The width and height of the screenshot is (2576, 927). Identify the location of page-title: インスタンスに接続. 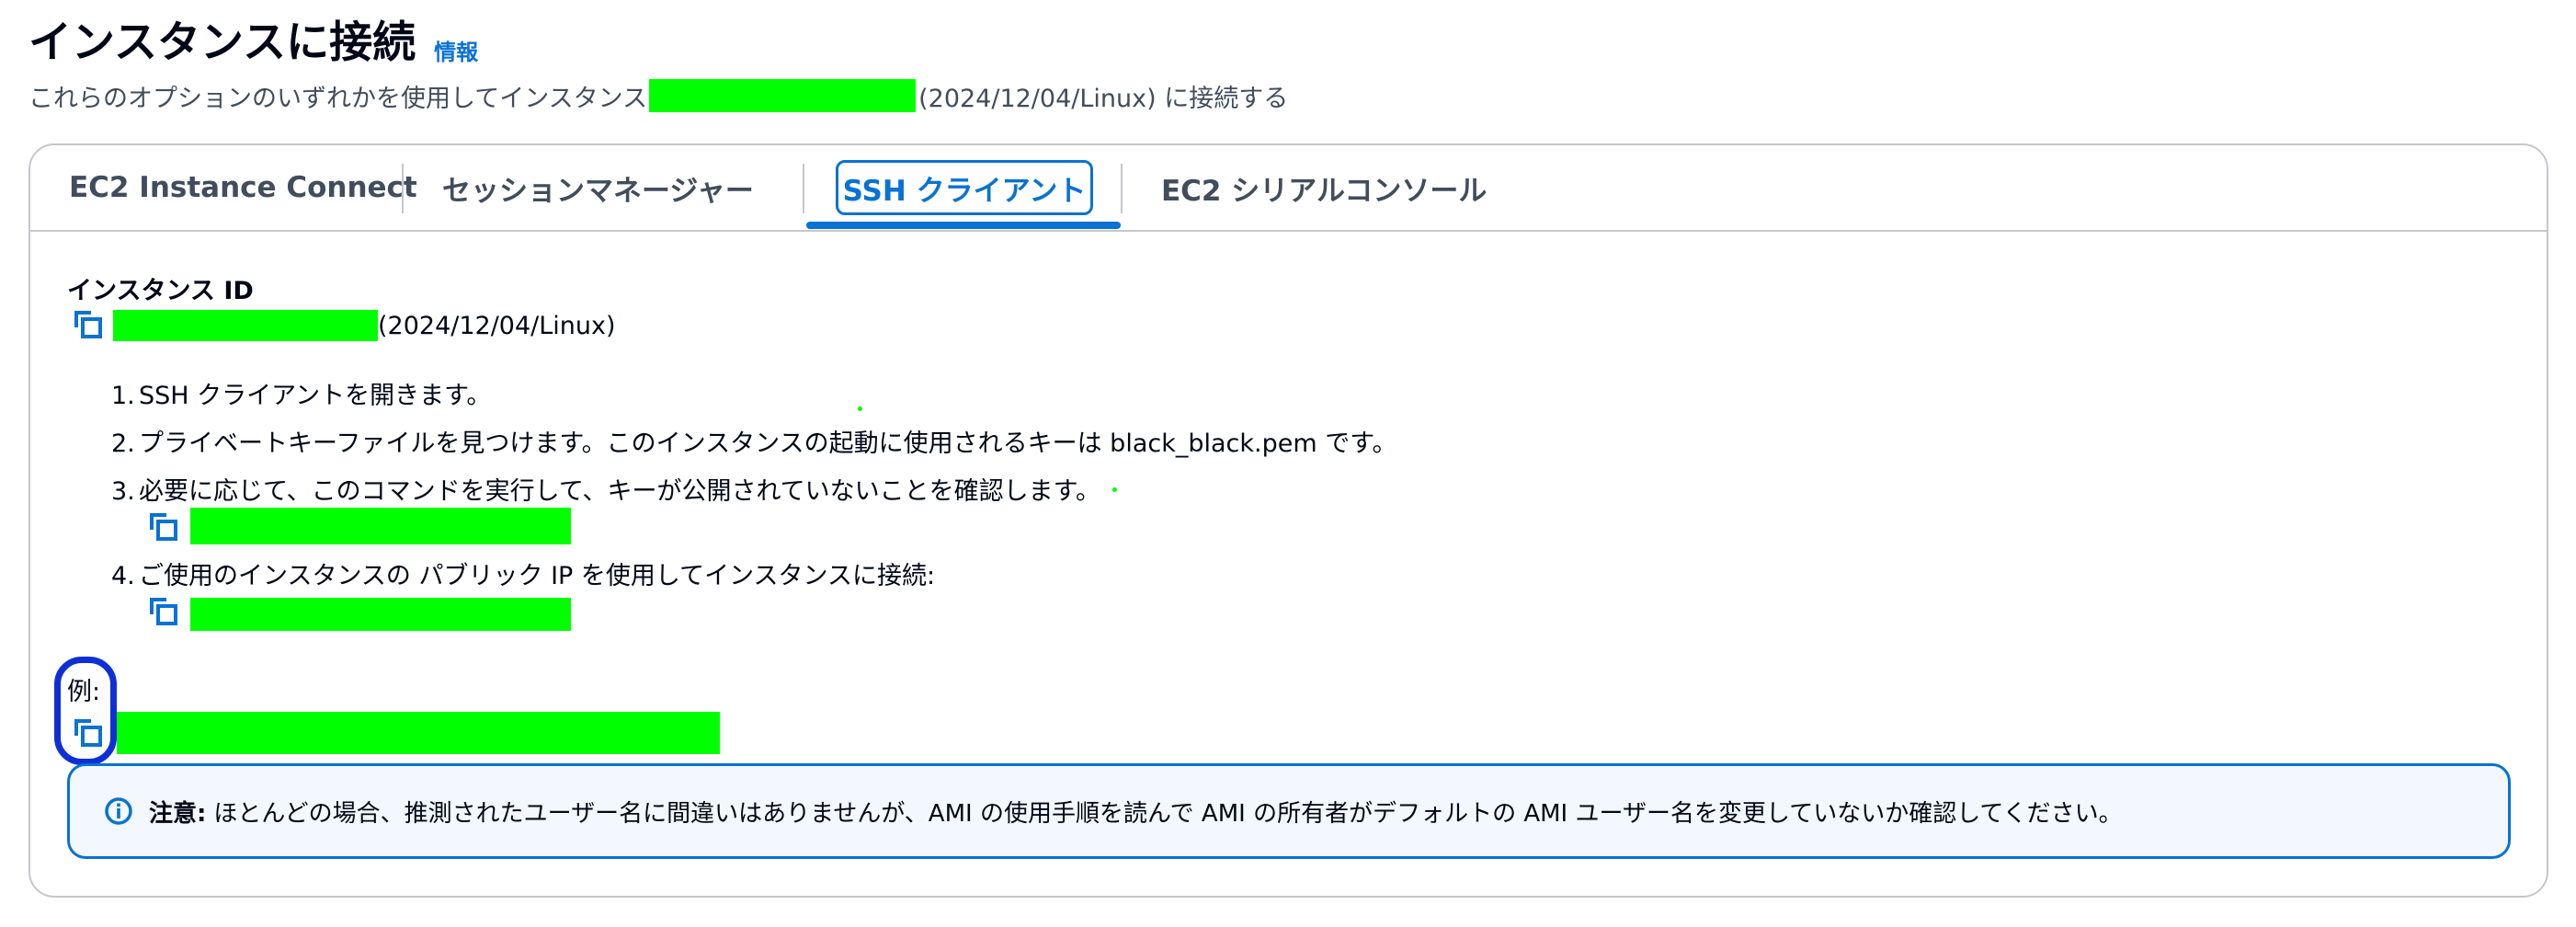
(222, 42).